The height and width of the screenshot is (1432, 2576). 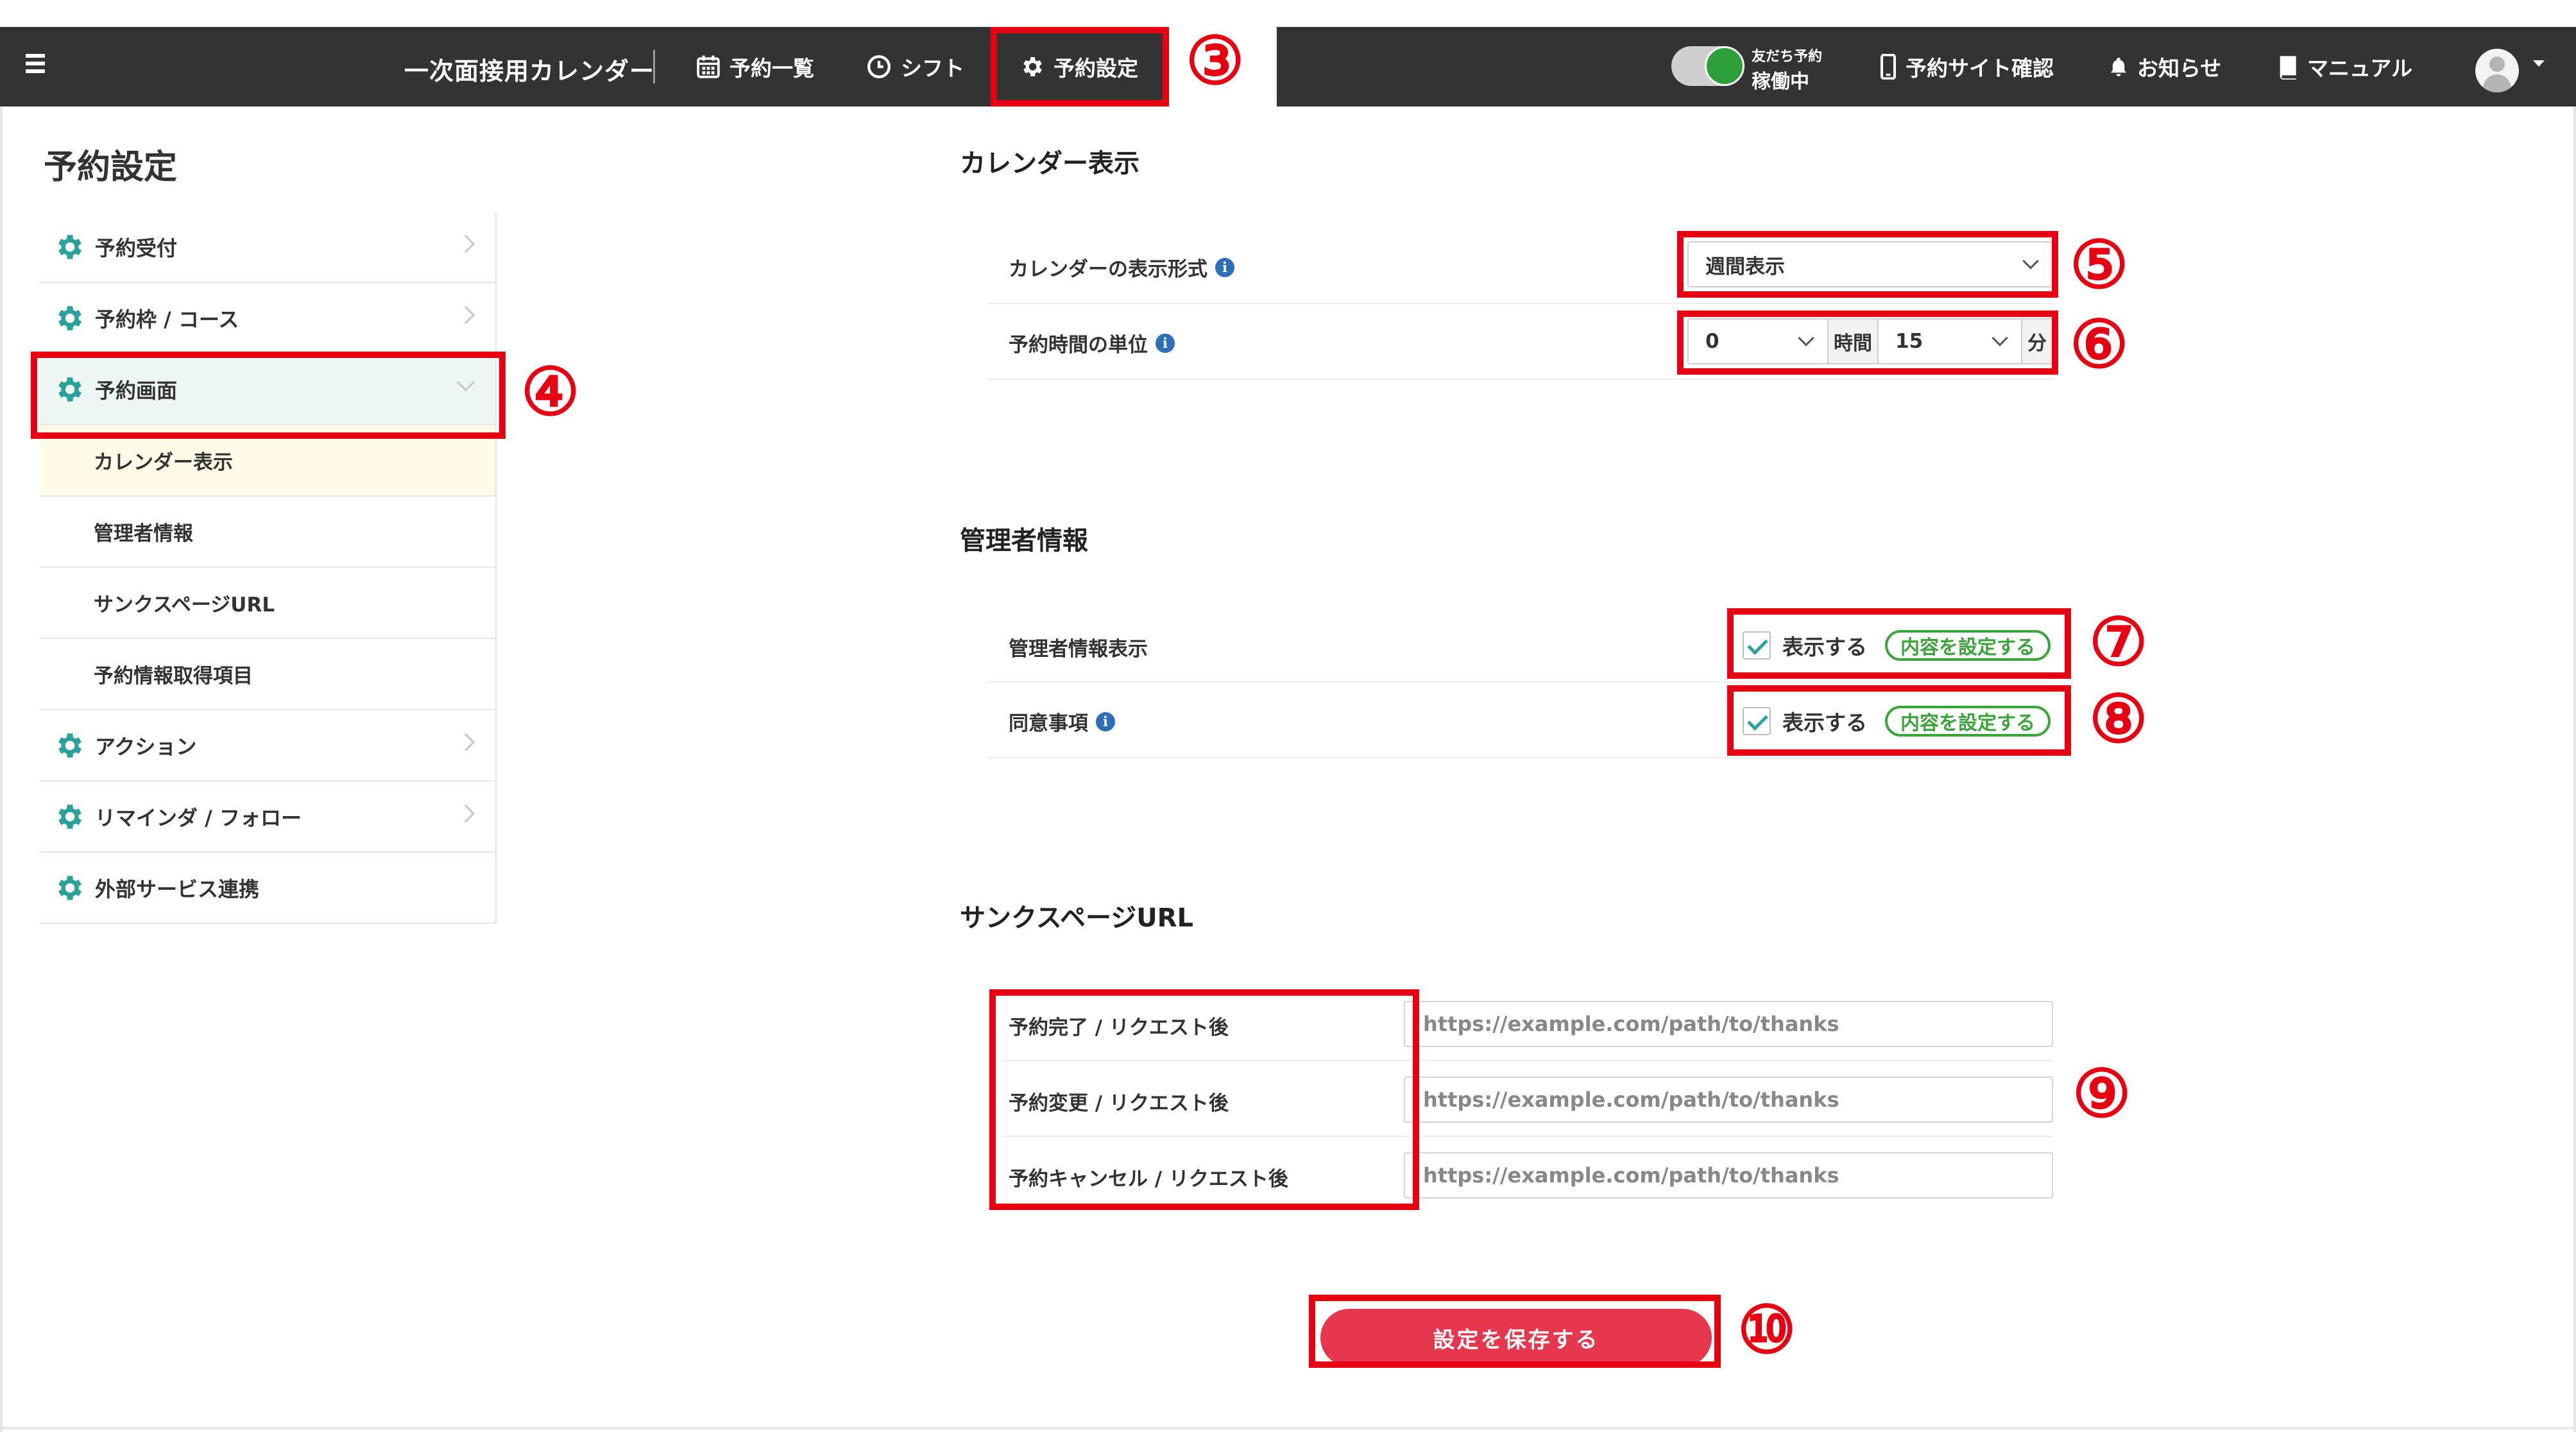 I want to click on bell-icon, so click(x=2118, y=66).